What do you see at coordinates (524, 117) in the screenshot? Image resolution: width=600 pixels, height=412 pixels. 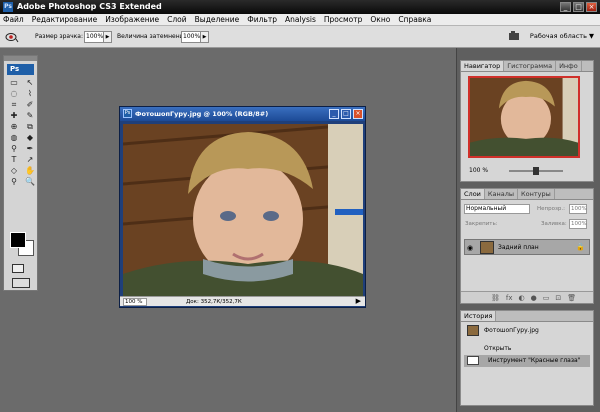 I see `navigator-thumbnail` at bounding box center [524, 117].